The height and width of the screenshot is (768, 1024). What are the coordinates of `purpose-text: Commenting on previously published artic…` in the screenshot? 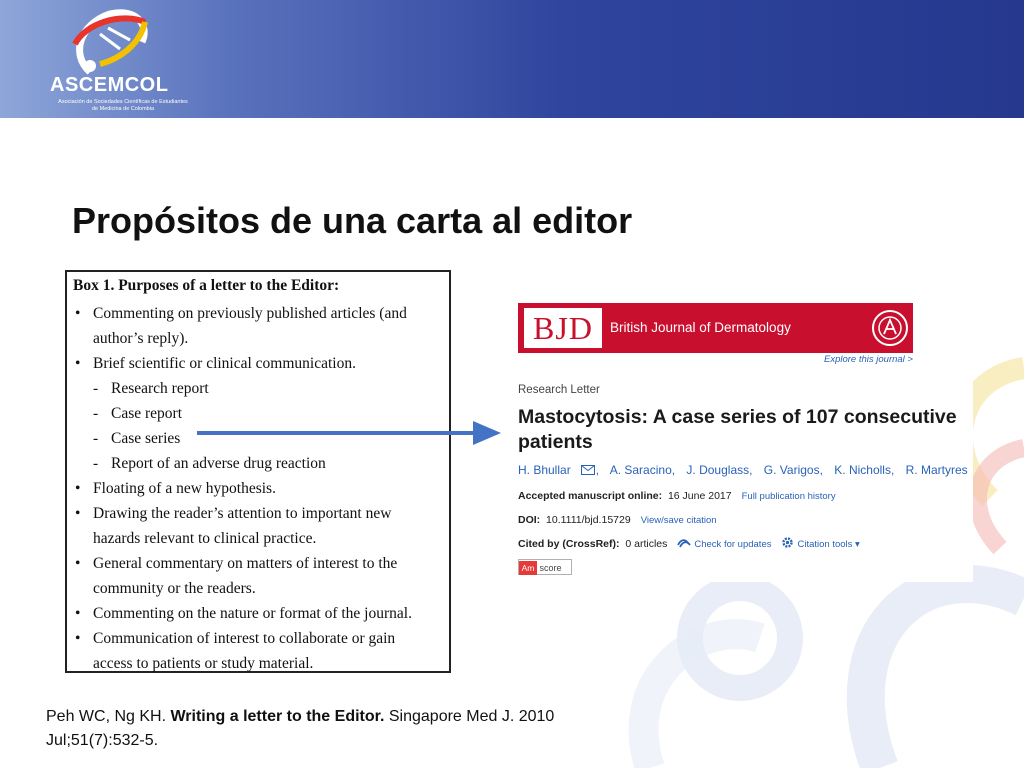 It's located at (250, 313).